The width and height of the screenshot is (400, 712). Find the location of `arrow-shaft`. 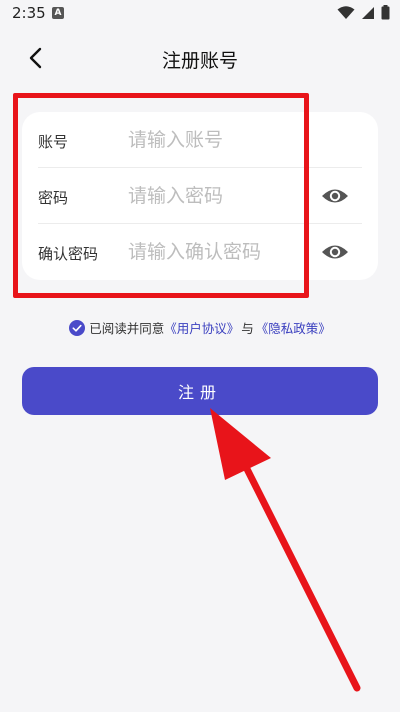

arrow-shaft is located at coordinates (298, 571).